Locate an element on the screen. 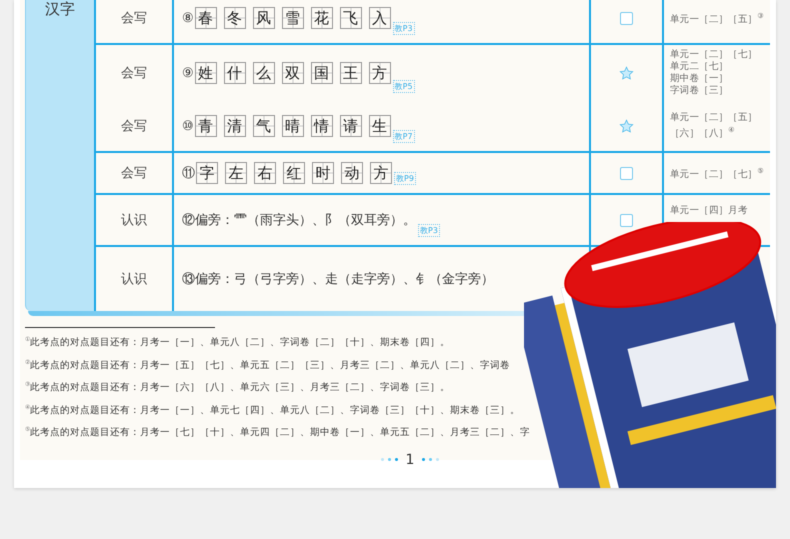 The height and width of the screenshot is (539, 790). reference-text: 单元一［二］［七］ is located at coordinates (714, 55).